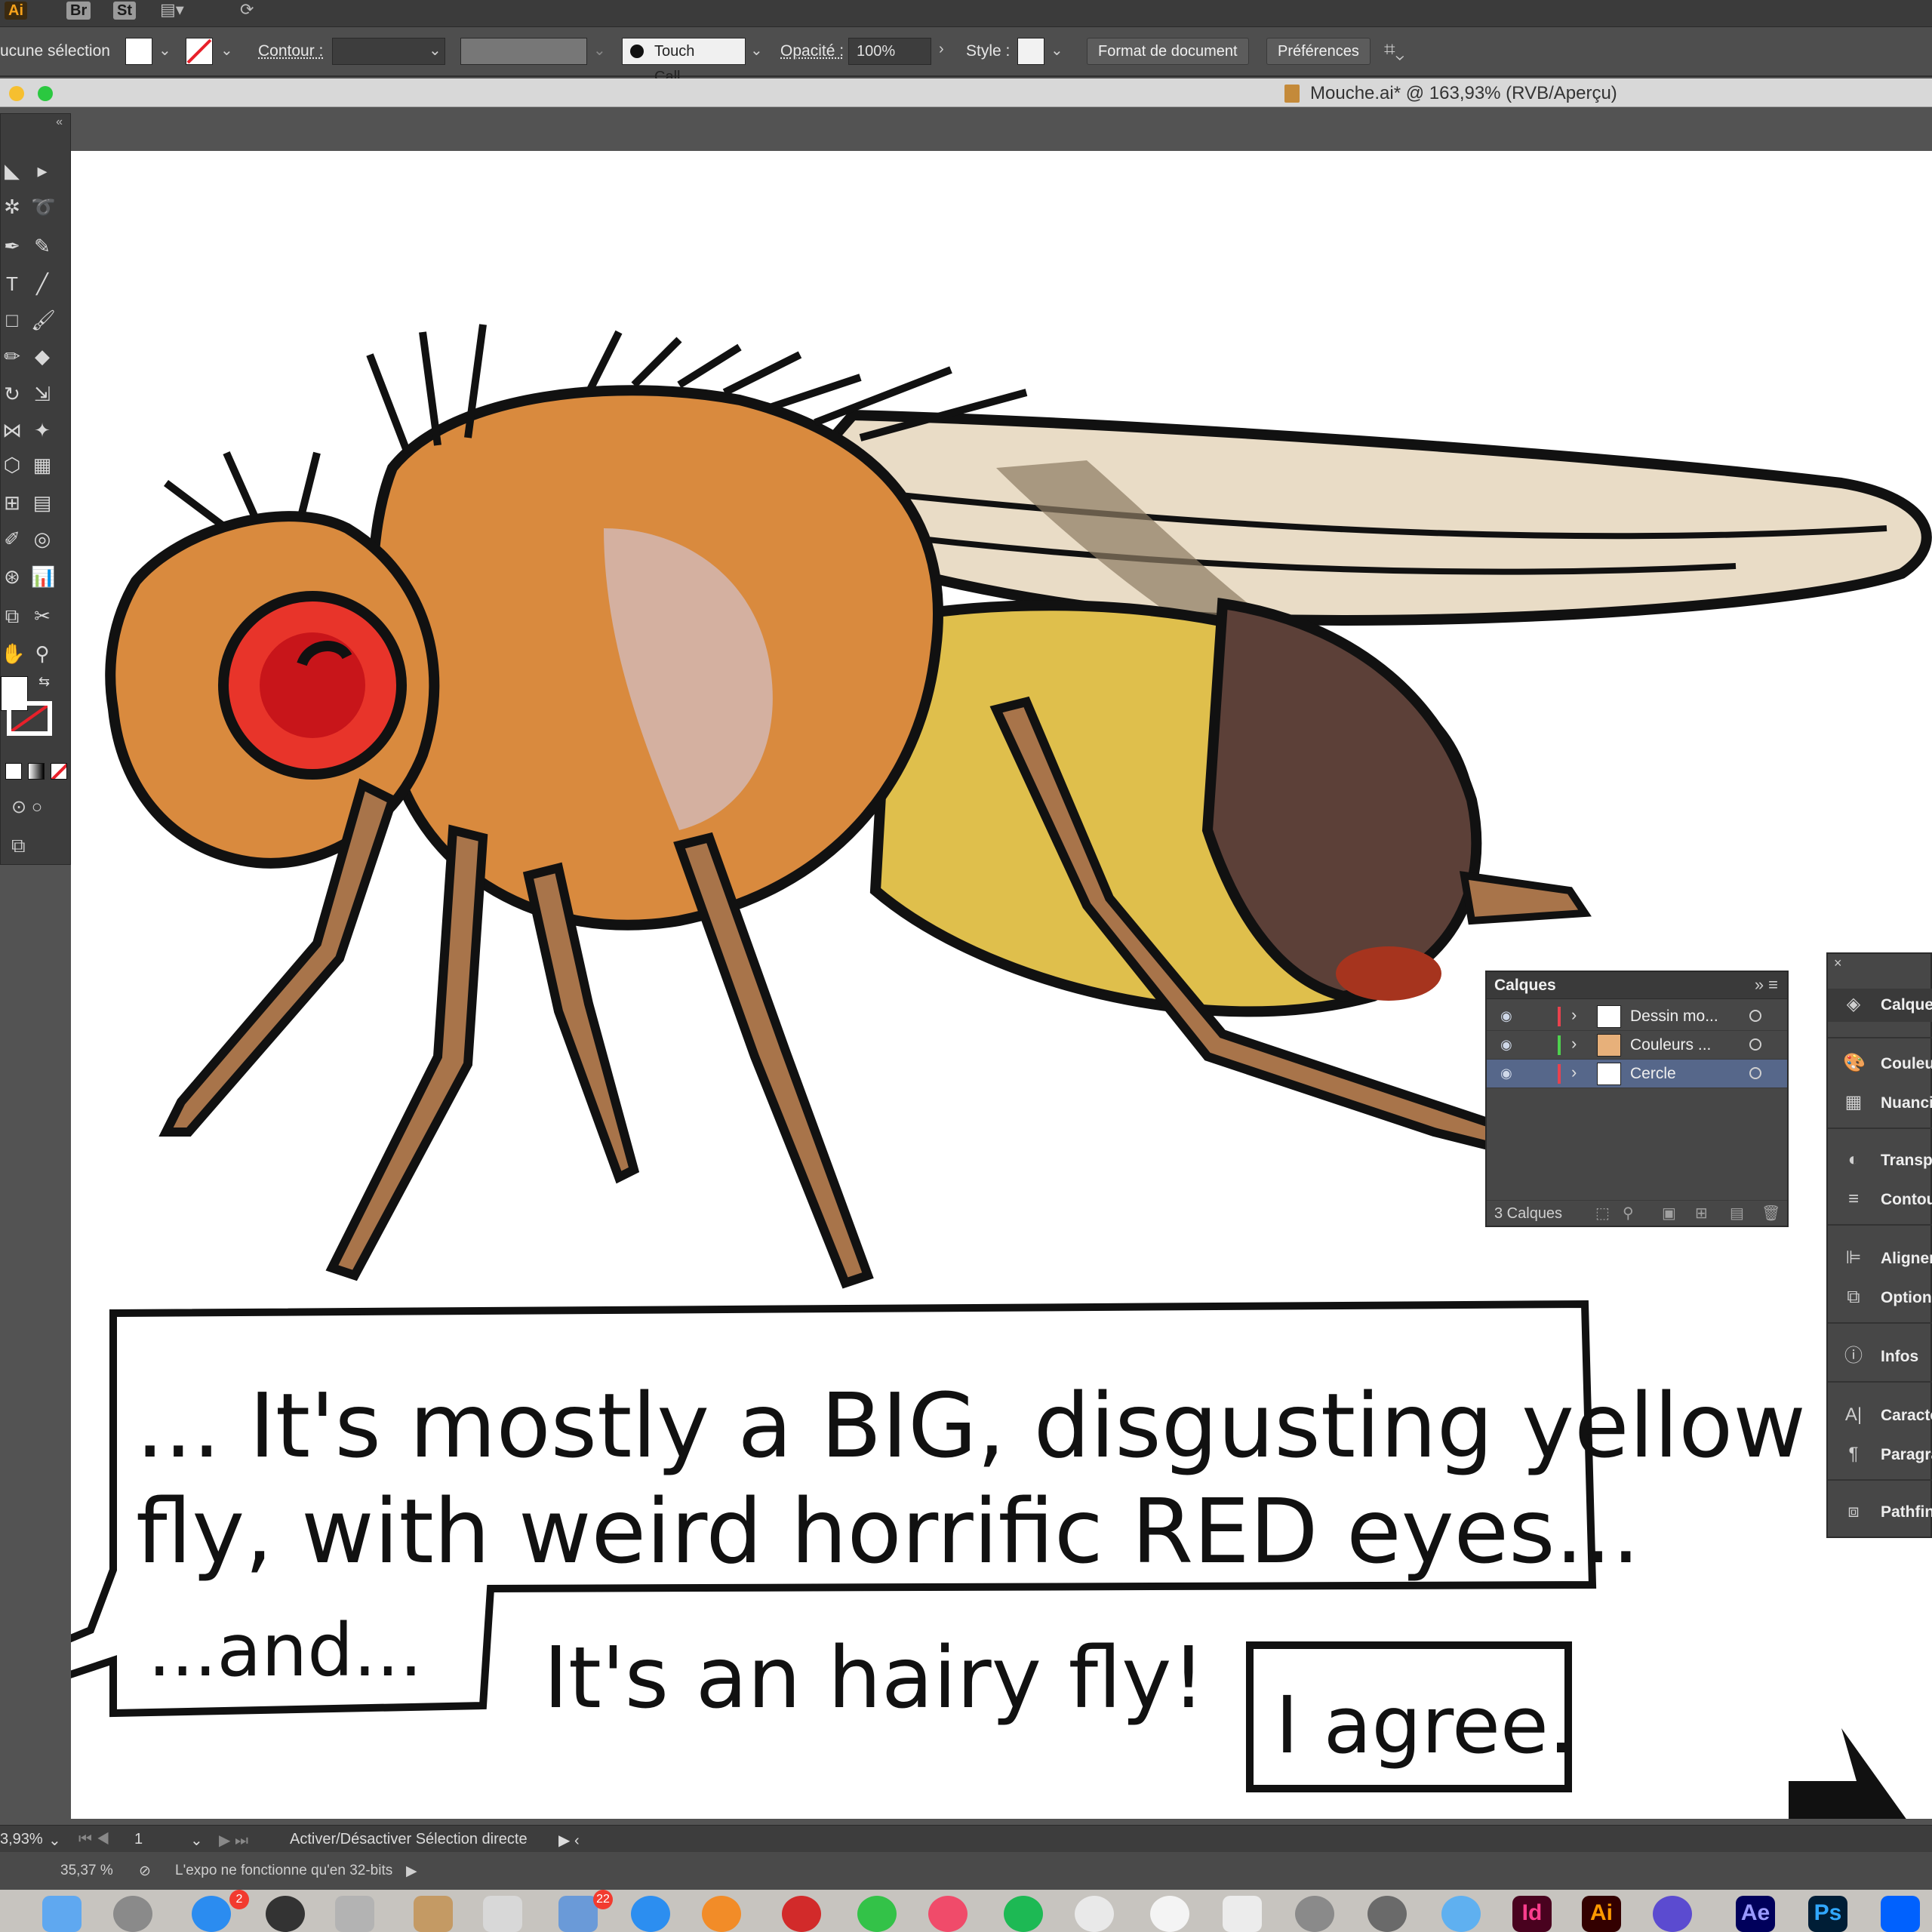 This screenshot has width=1932, height=1932. I want to click on locate-object-icon: ⚲, so click(1628, 1213).